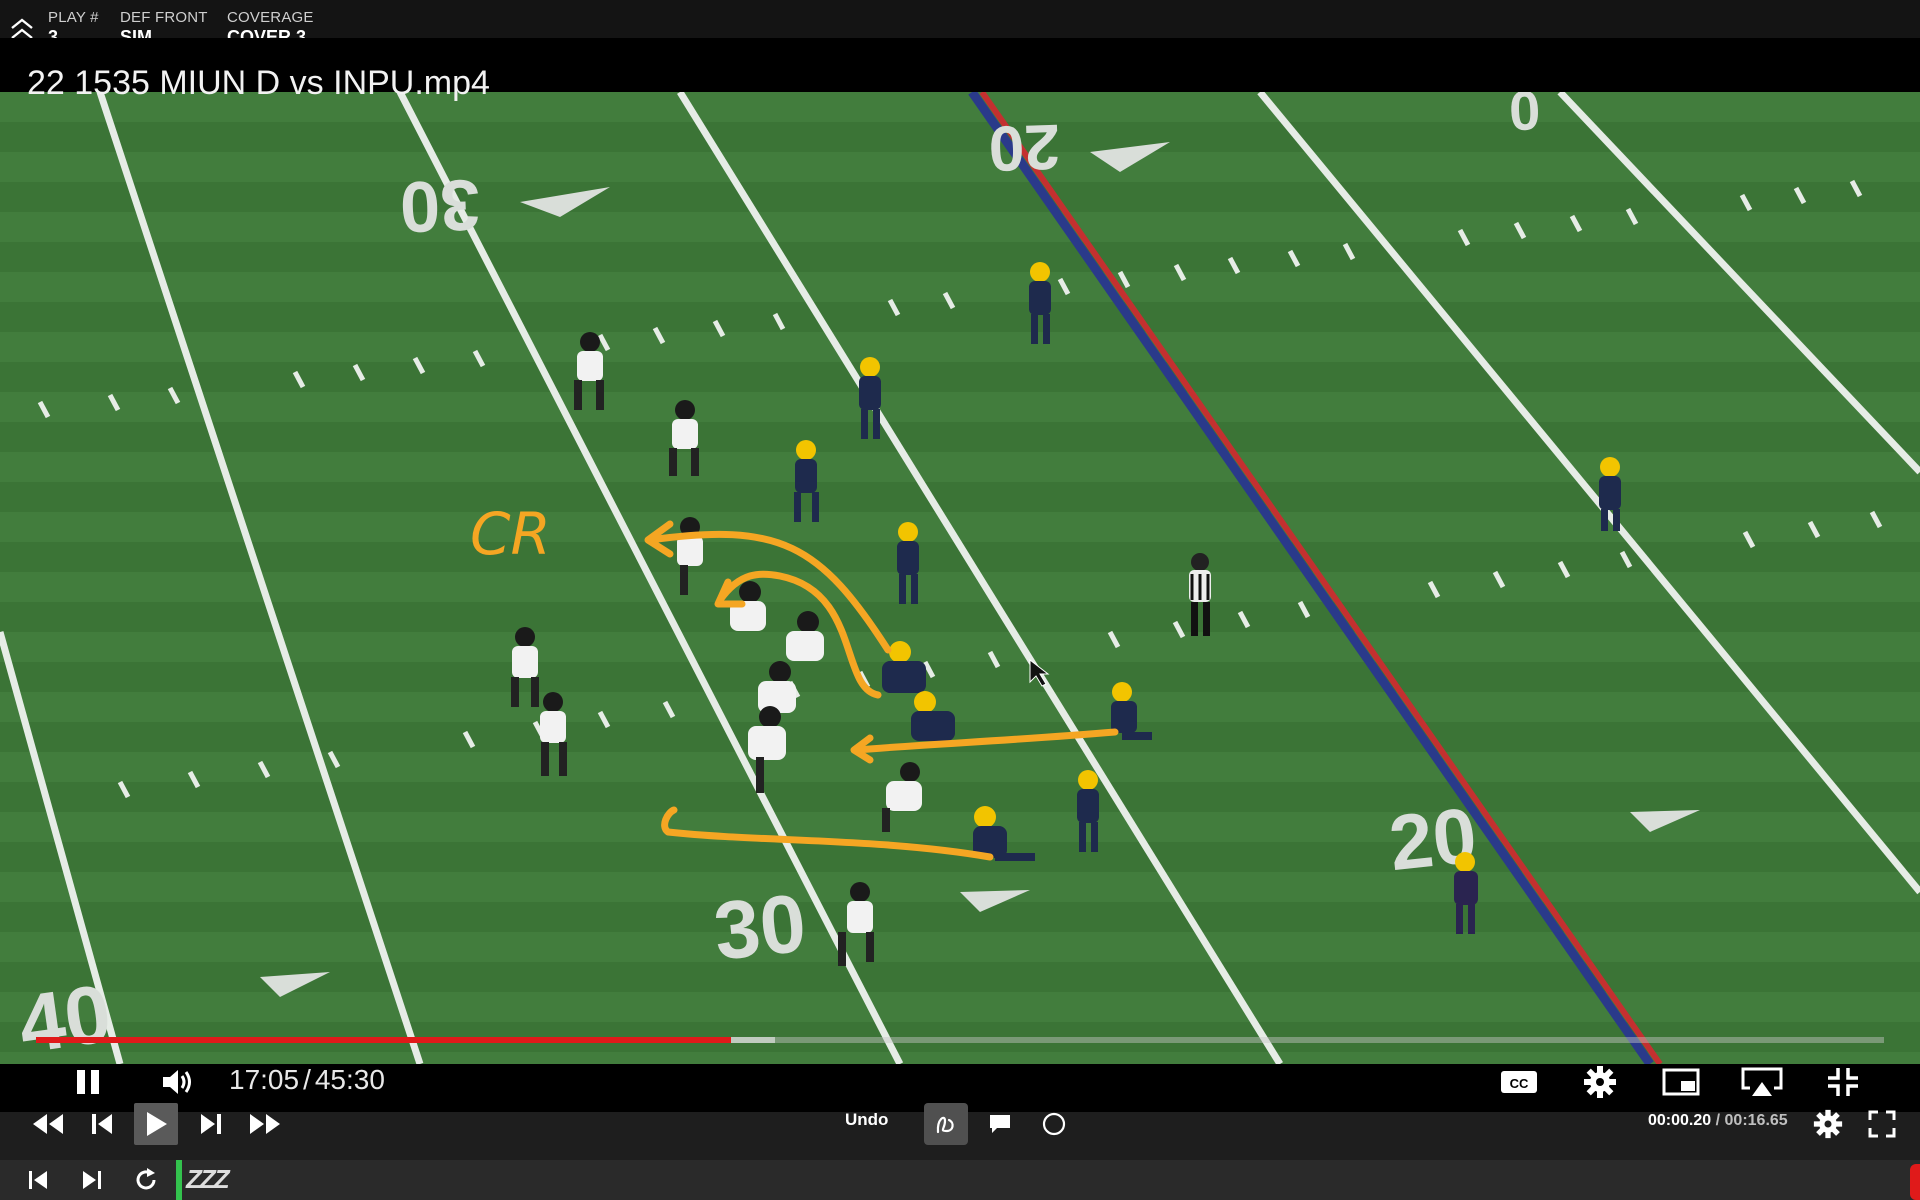 The height and width of the screenshot is (1200, 1920). Describe the element at coordinates (510, 534) in the screenshot. I see `annotation-label: CR` at that location.